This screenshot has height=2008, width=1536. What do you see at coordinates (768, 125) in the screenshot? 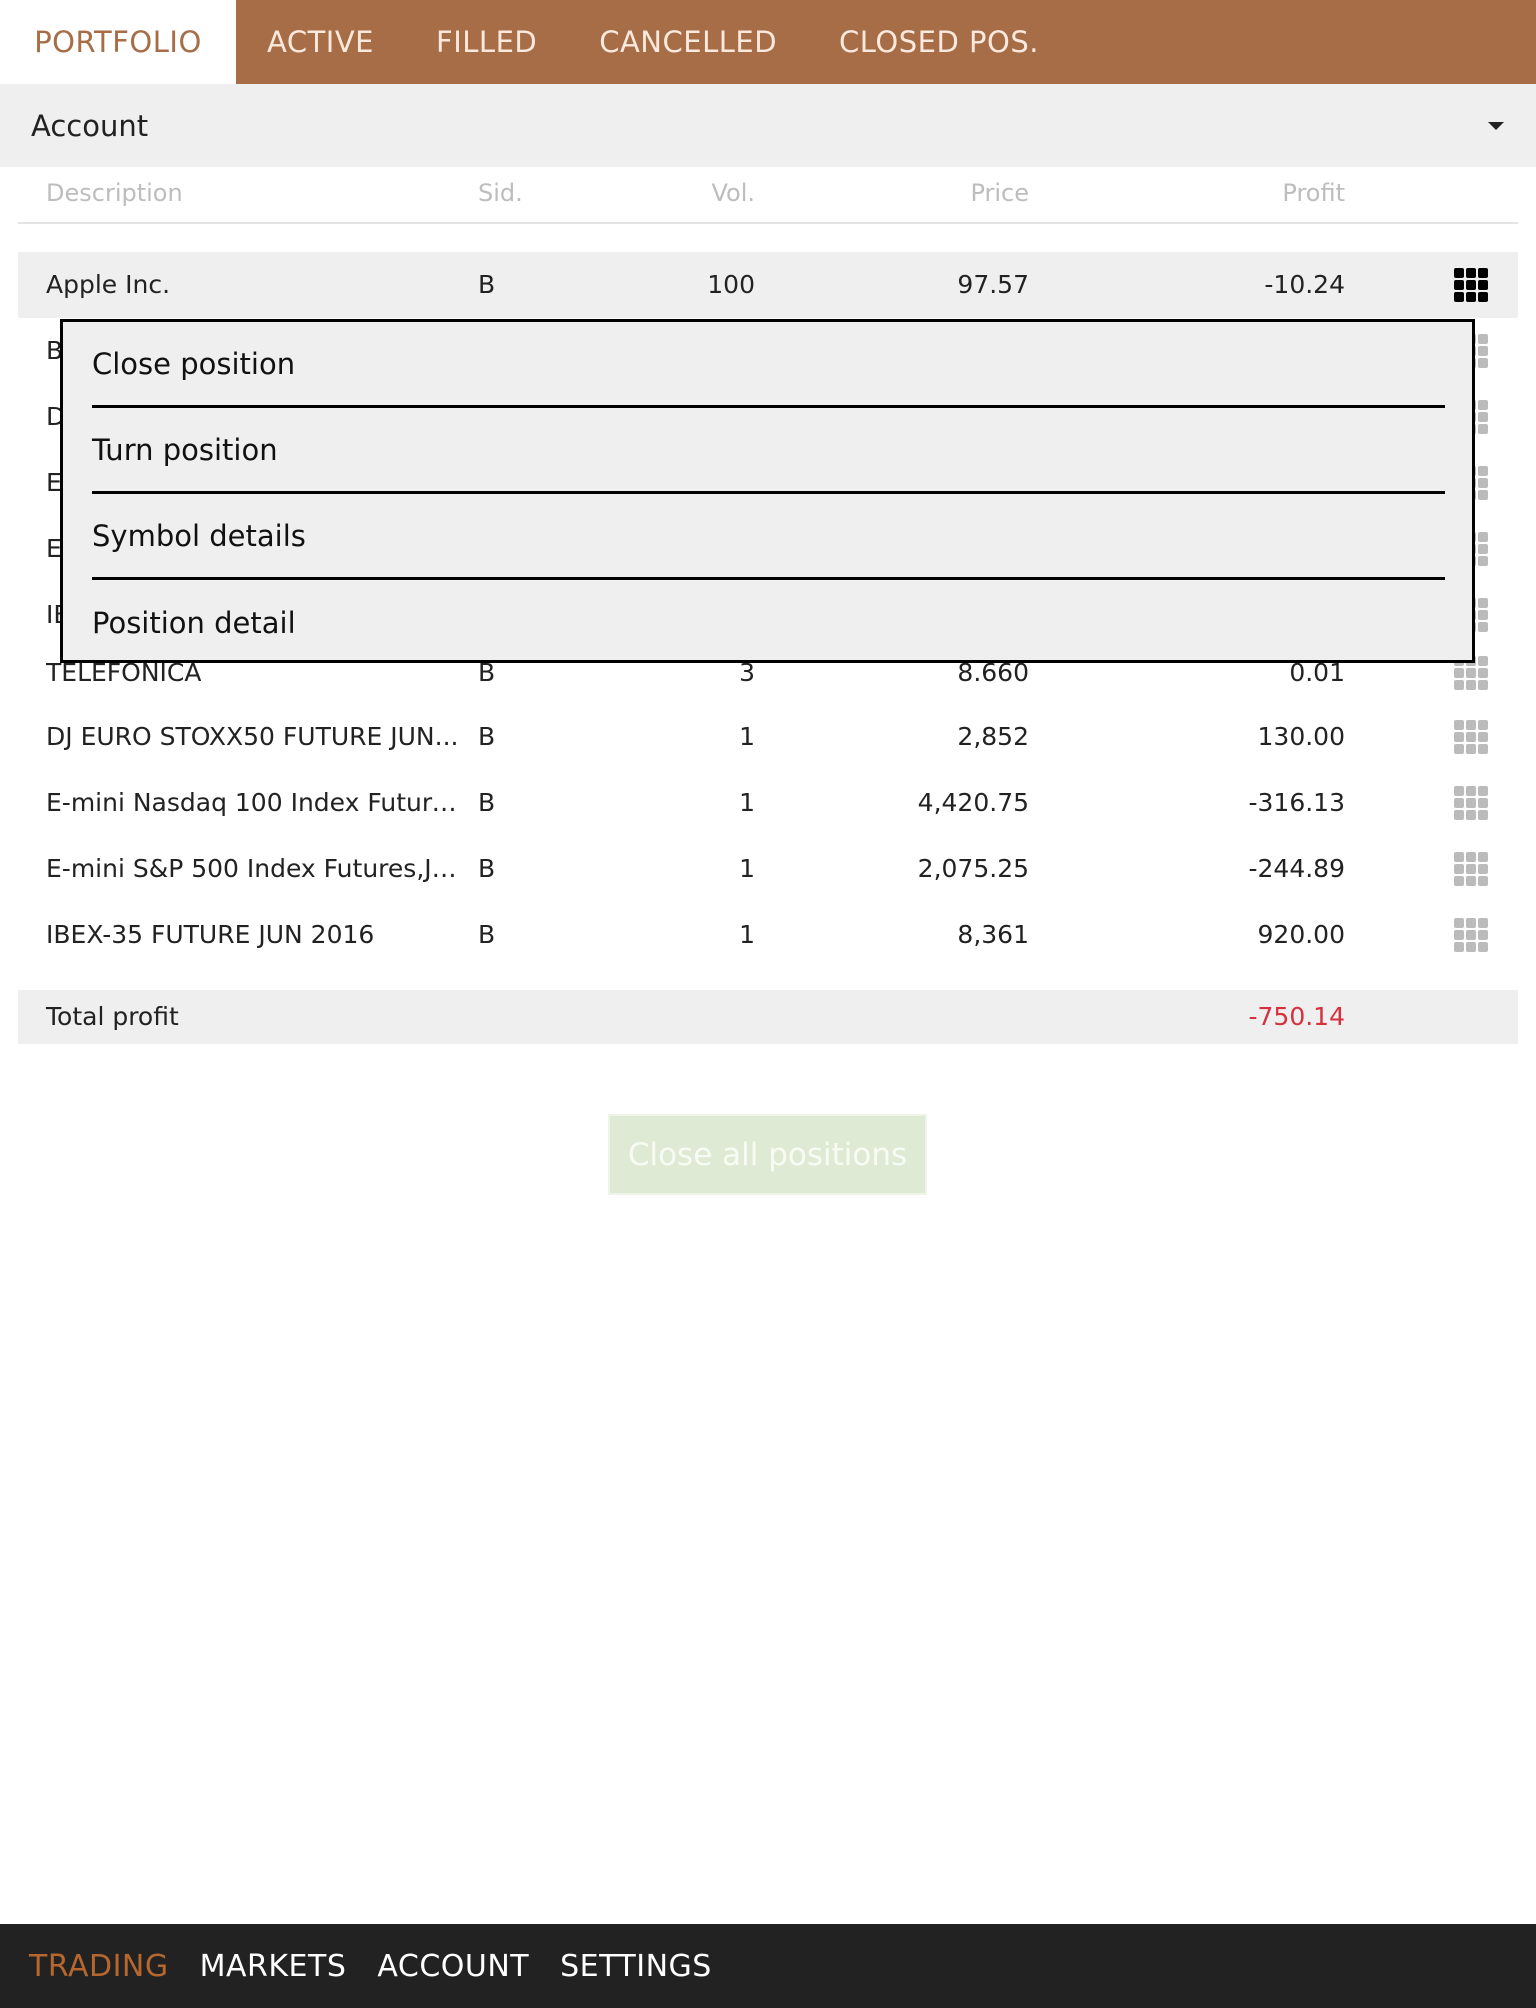
I see `account-select: Account` at bounding box center [768, 125].